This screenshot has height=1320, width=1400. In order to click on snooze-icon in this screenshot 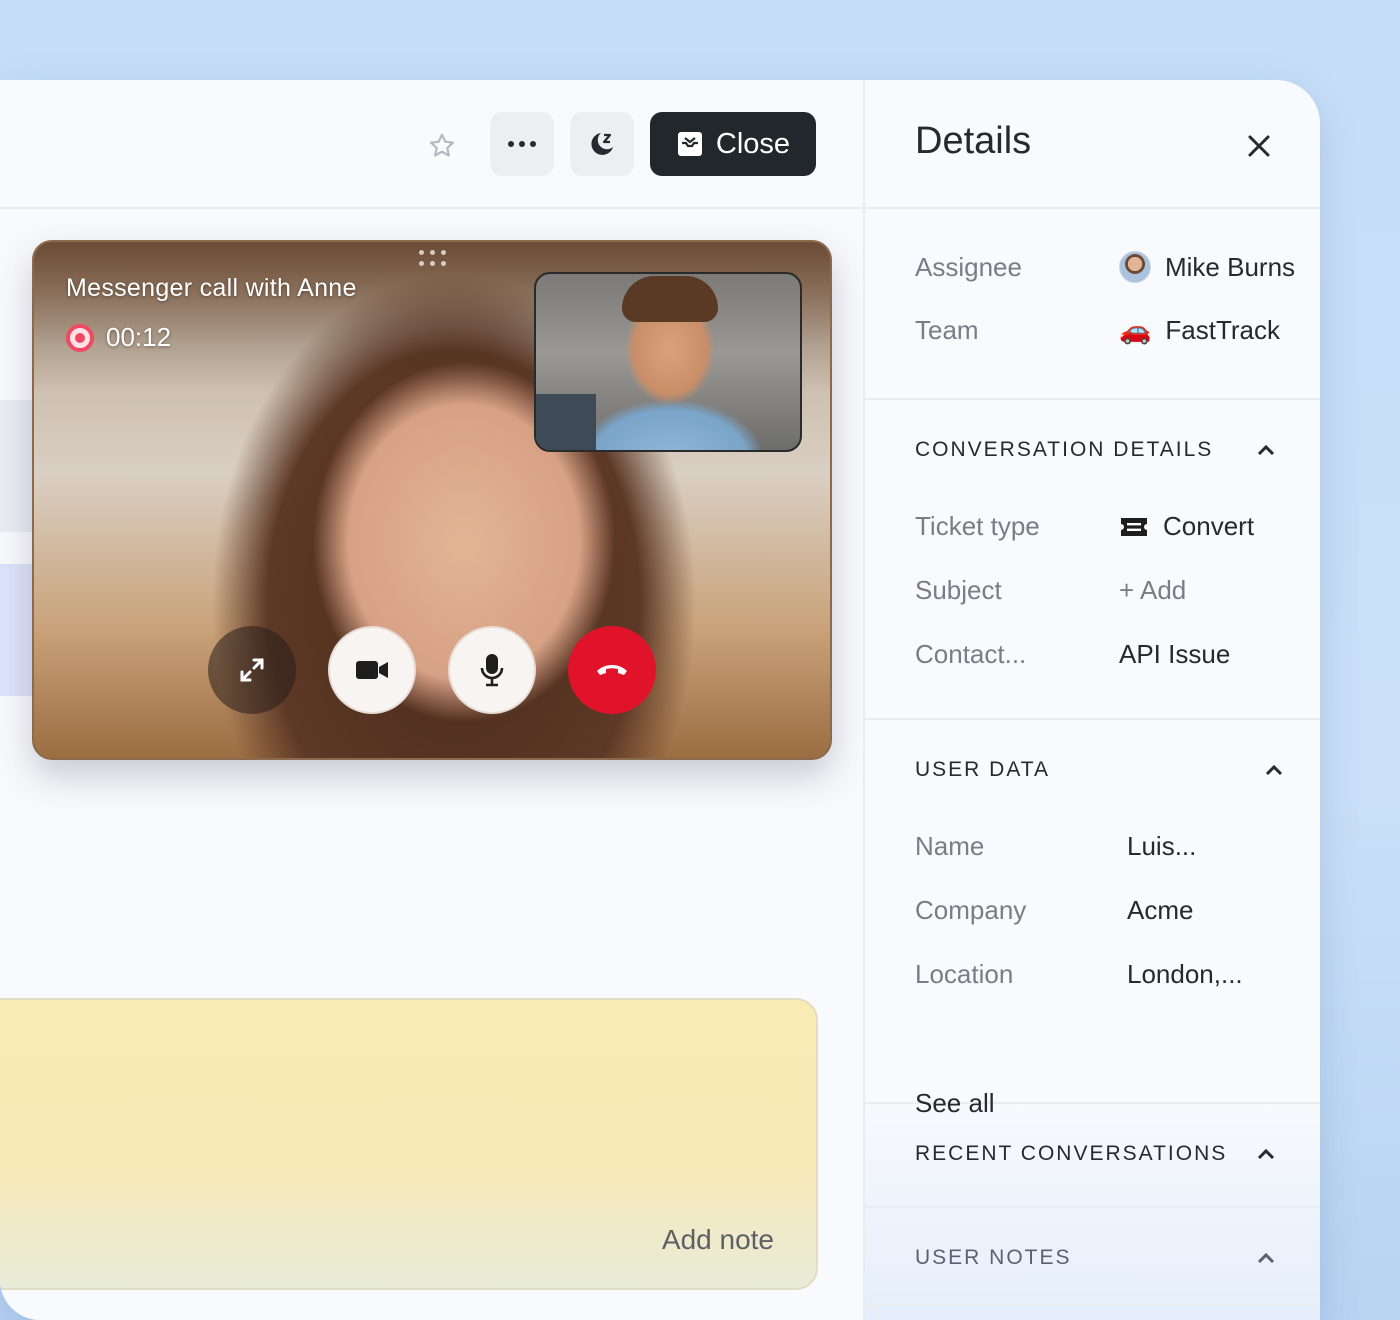, I will do `click(602, 144)`.